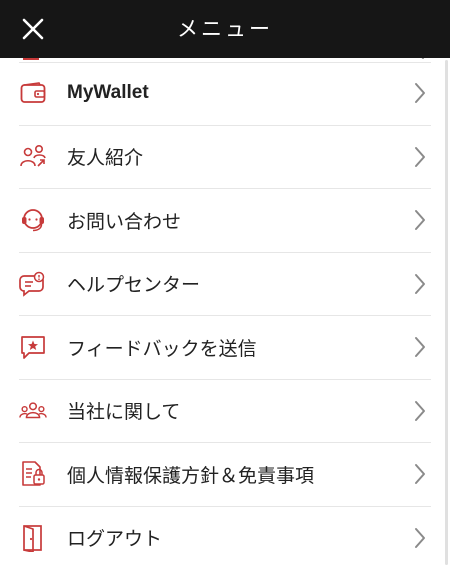 Image resolution: width=450 pixels, height=569 pixels. I want to click on menu-item-label: ヘルプセンター, so click(134, 285).